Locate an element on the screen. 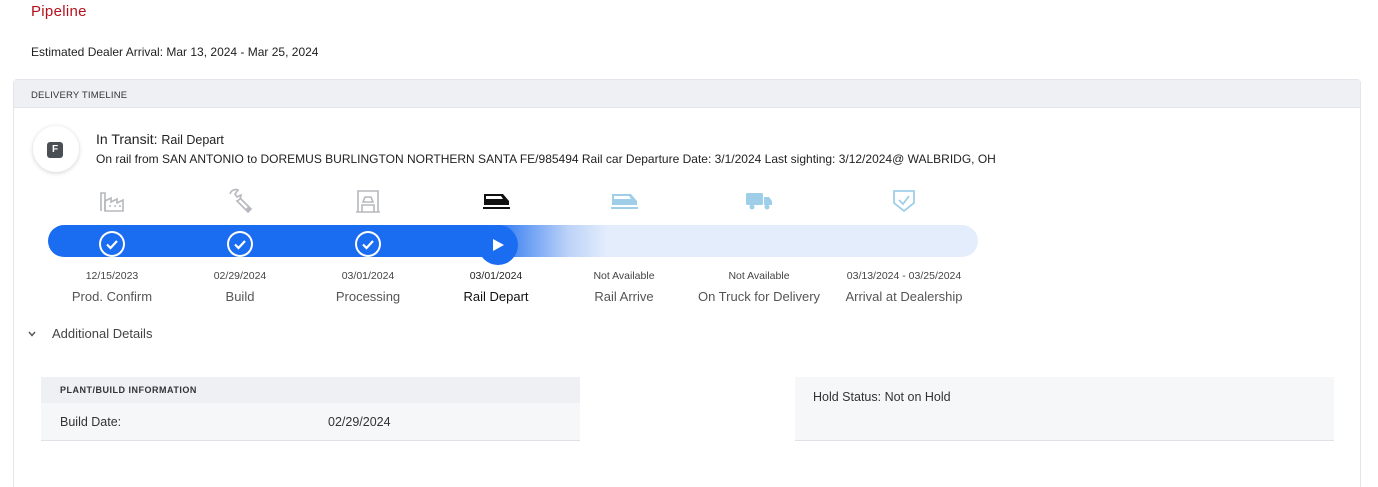  chevron-down-icon is located at coordinates (33, 334).